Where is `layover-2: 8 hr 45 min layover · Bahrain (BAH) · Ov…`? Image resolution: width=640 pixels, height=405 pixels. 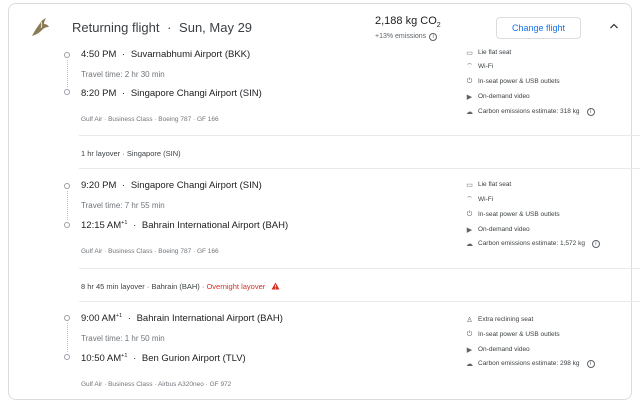 layover-2: 8 hr 45 min layover · Bahrain (BAH) · Ov… is located at coordinates (180, 286).